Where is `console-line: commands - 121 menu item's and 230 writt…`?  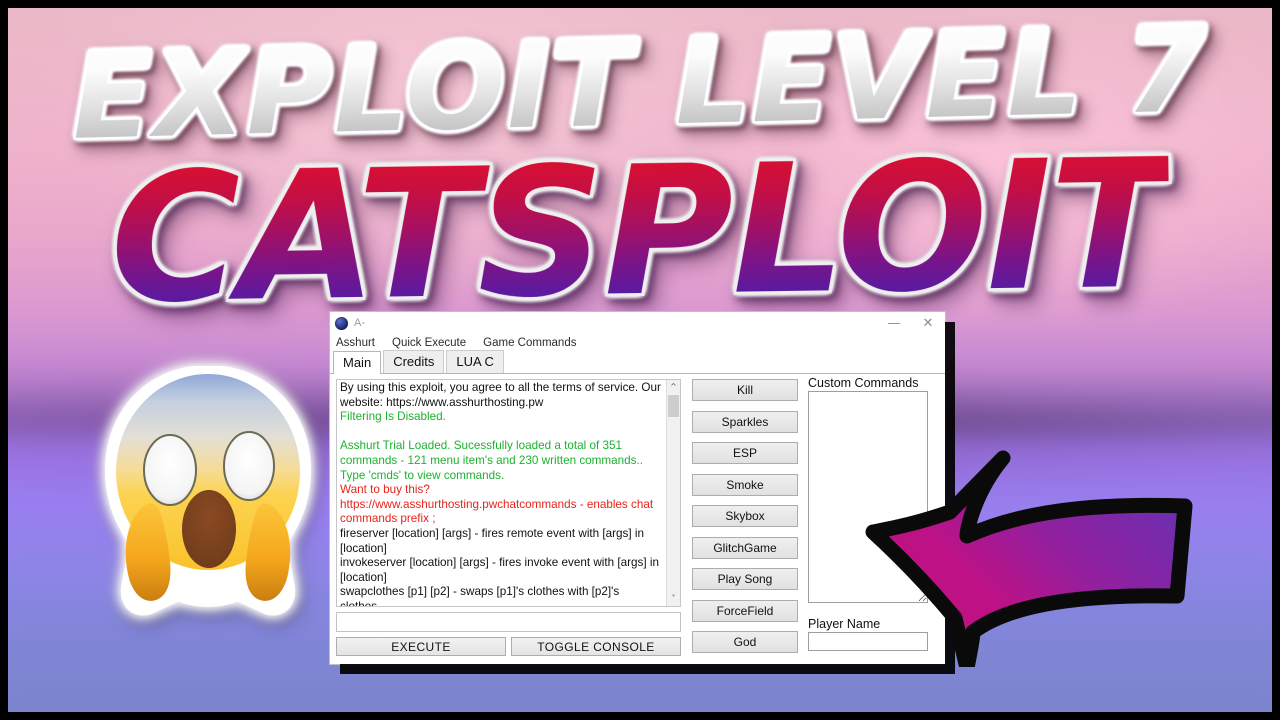 console-line: commands - 121 menu item's and 230 writt… is located at coordinates (491, 460).